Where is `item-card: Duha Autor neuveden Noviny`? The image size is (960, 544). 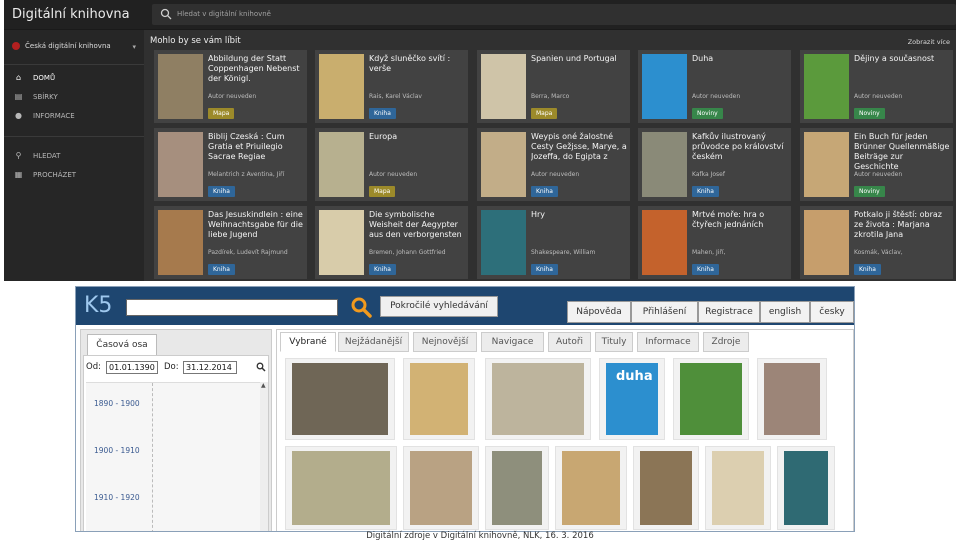 item-card: Duha Autor neuveden Noviny is located at coordinates (714, 86).